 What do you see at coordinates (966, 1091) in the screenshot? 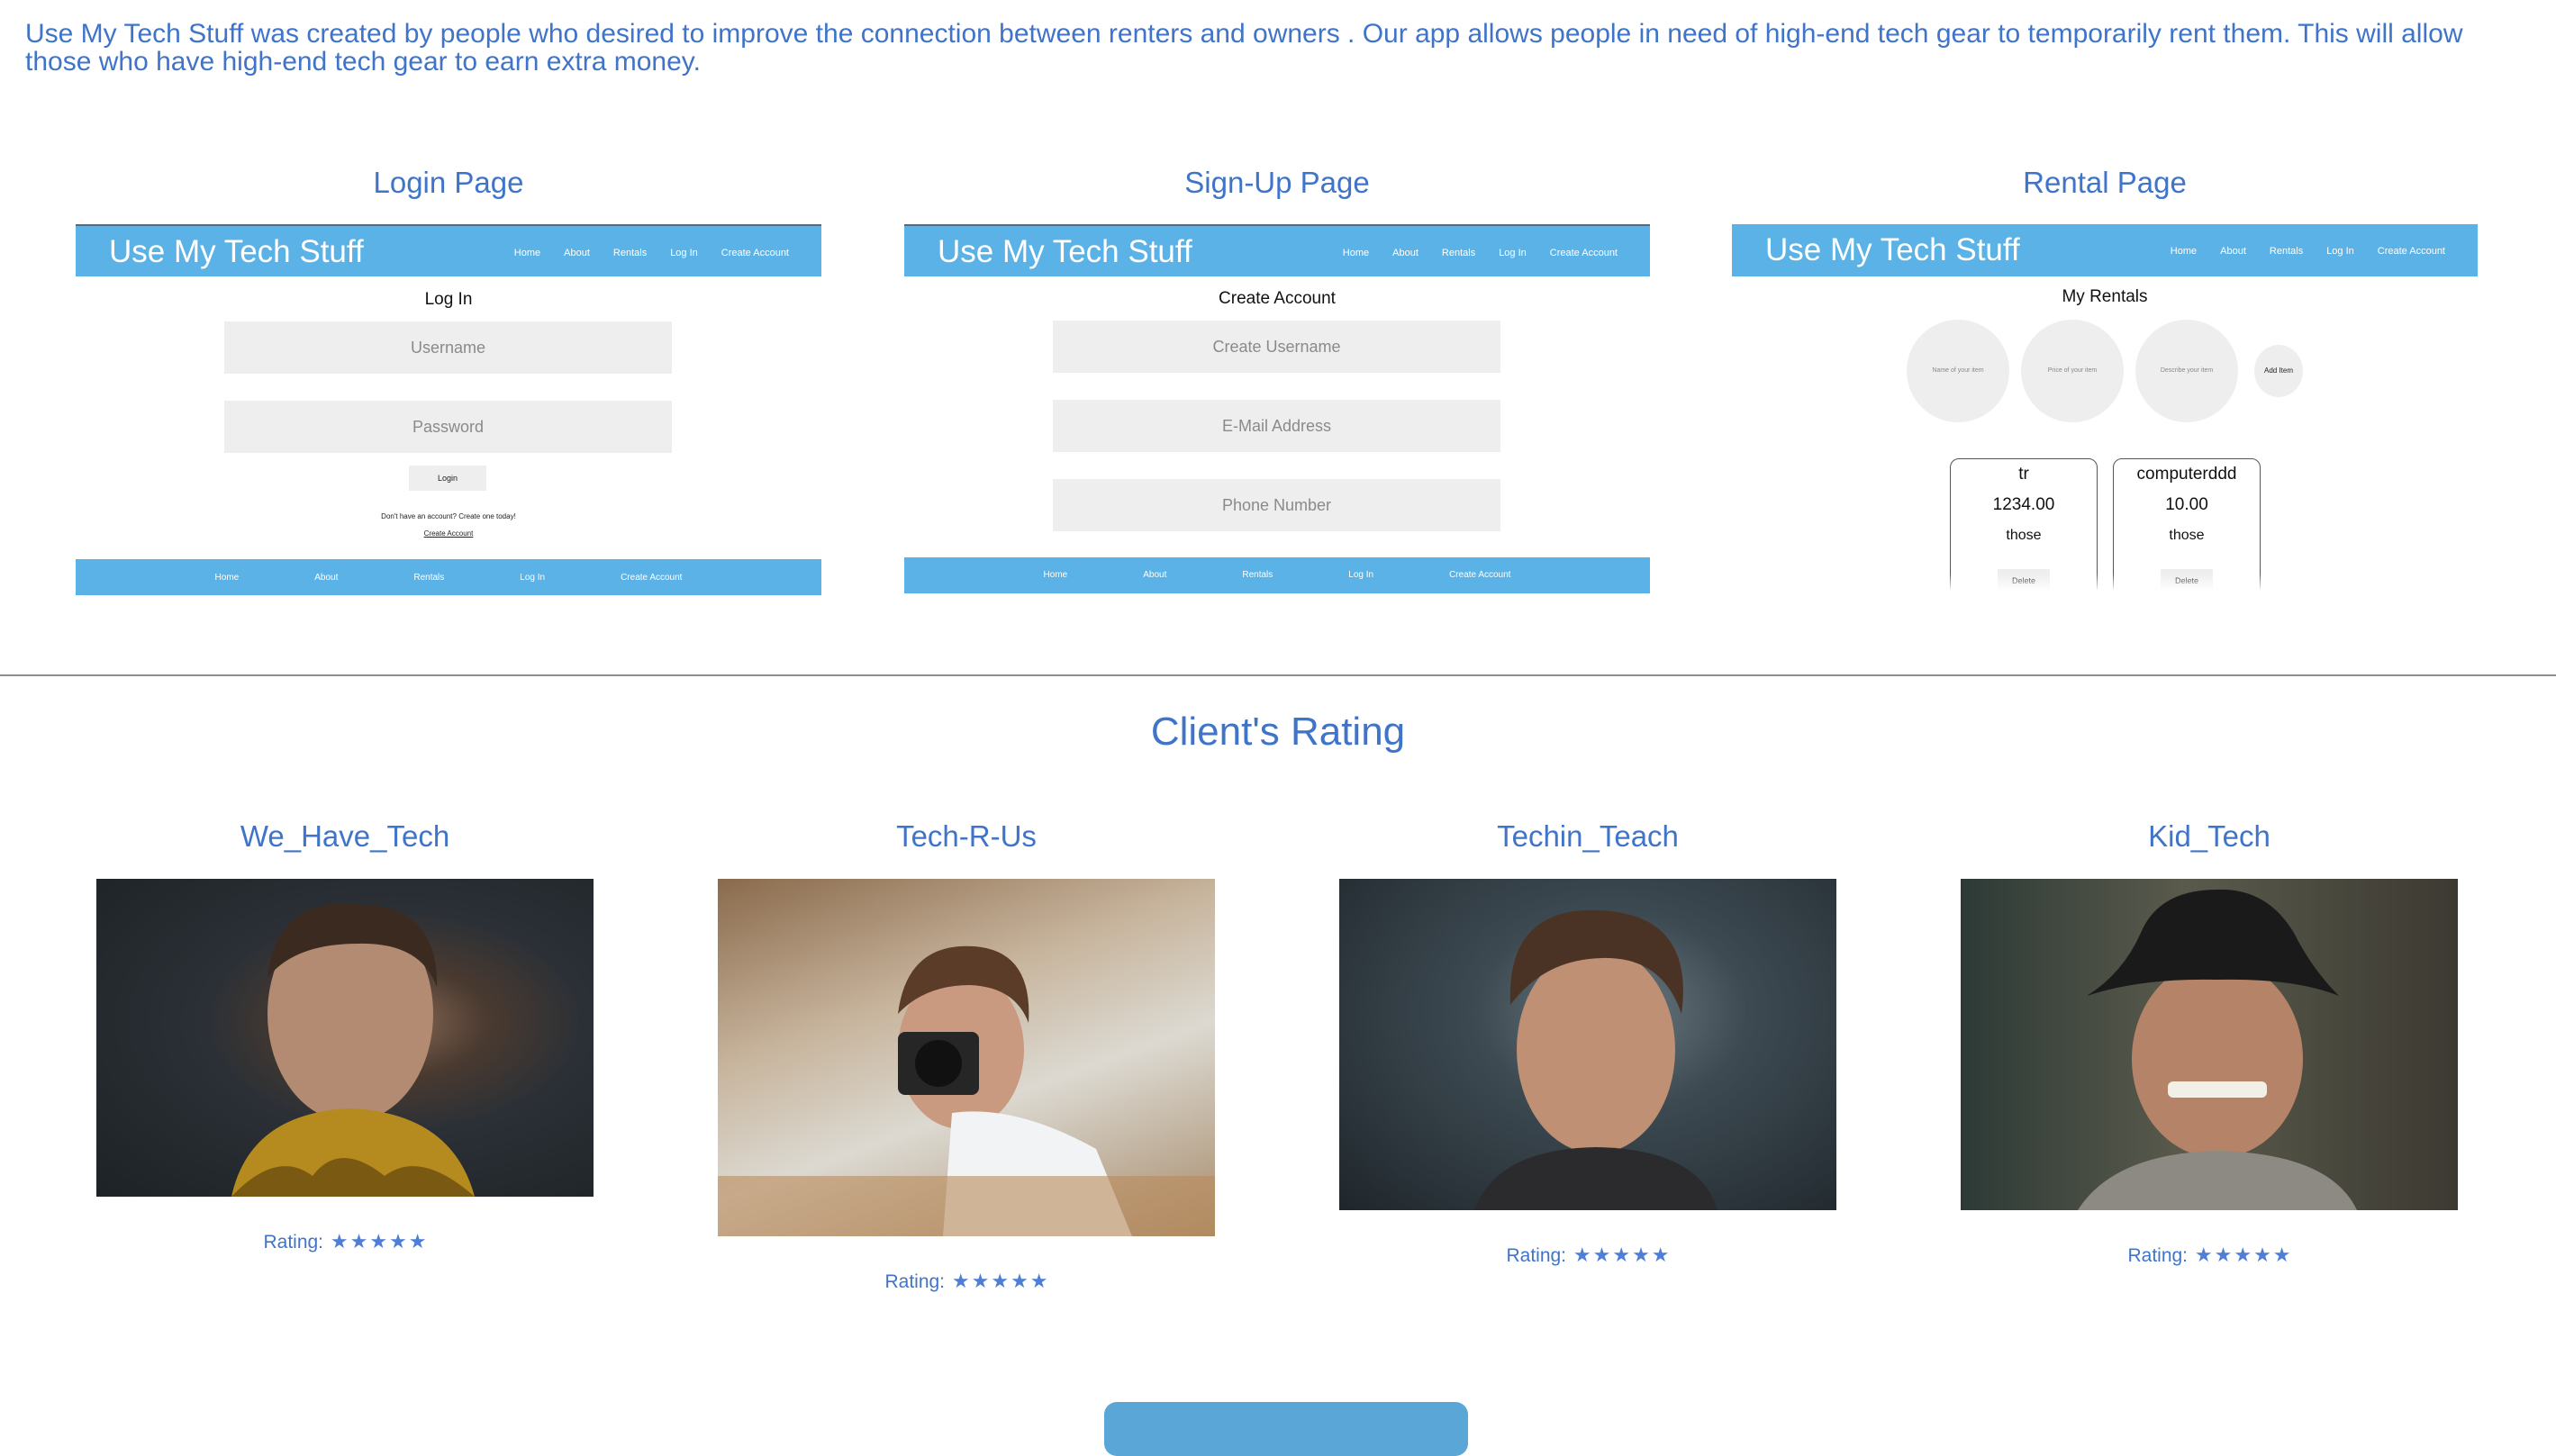
I see `photographer-image` at bounding box center [966, 1091].